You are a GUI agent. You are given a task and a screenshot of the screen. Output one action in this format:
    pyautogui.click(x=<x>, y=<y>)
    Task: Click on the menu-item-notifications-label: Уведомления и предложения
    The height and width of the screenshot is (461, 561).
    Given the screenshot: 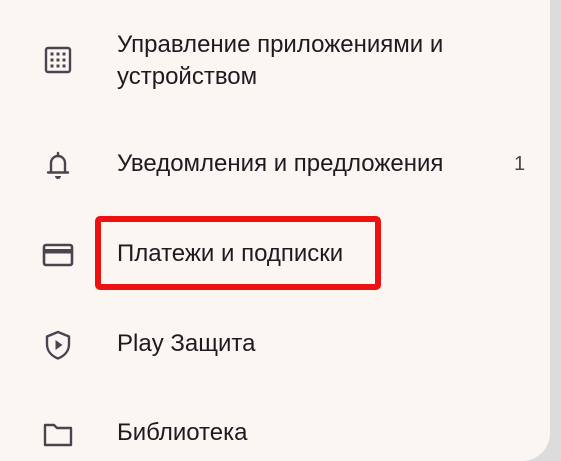 What is the action you would take?
    pyautogui.click(x=280, y=163)
    